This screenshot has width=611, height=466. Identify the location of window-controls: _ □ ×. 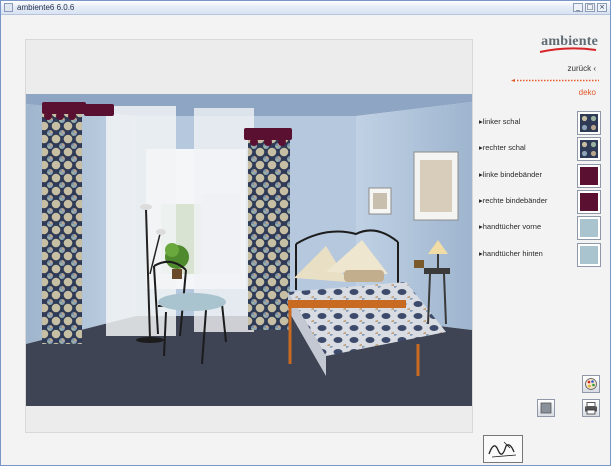
(590, 7).